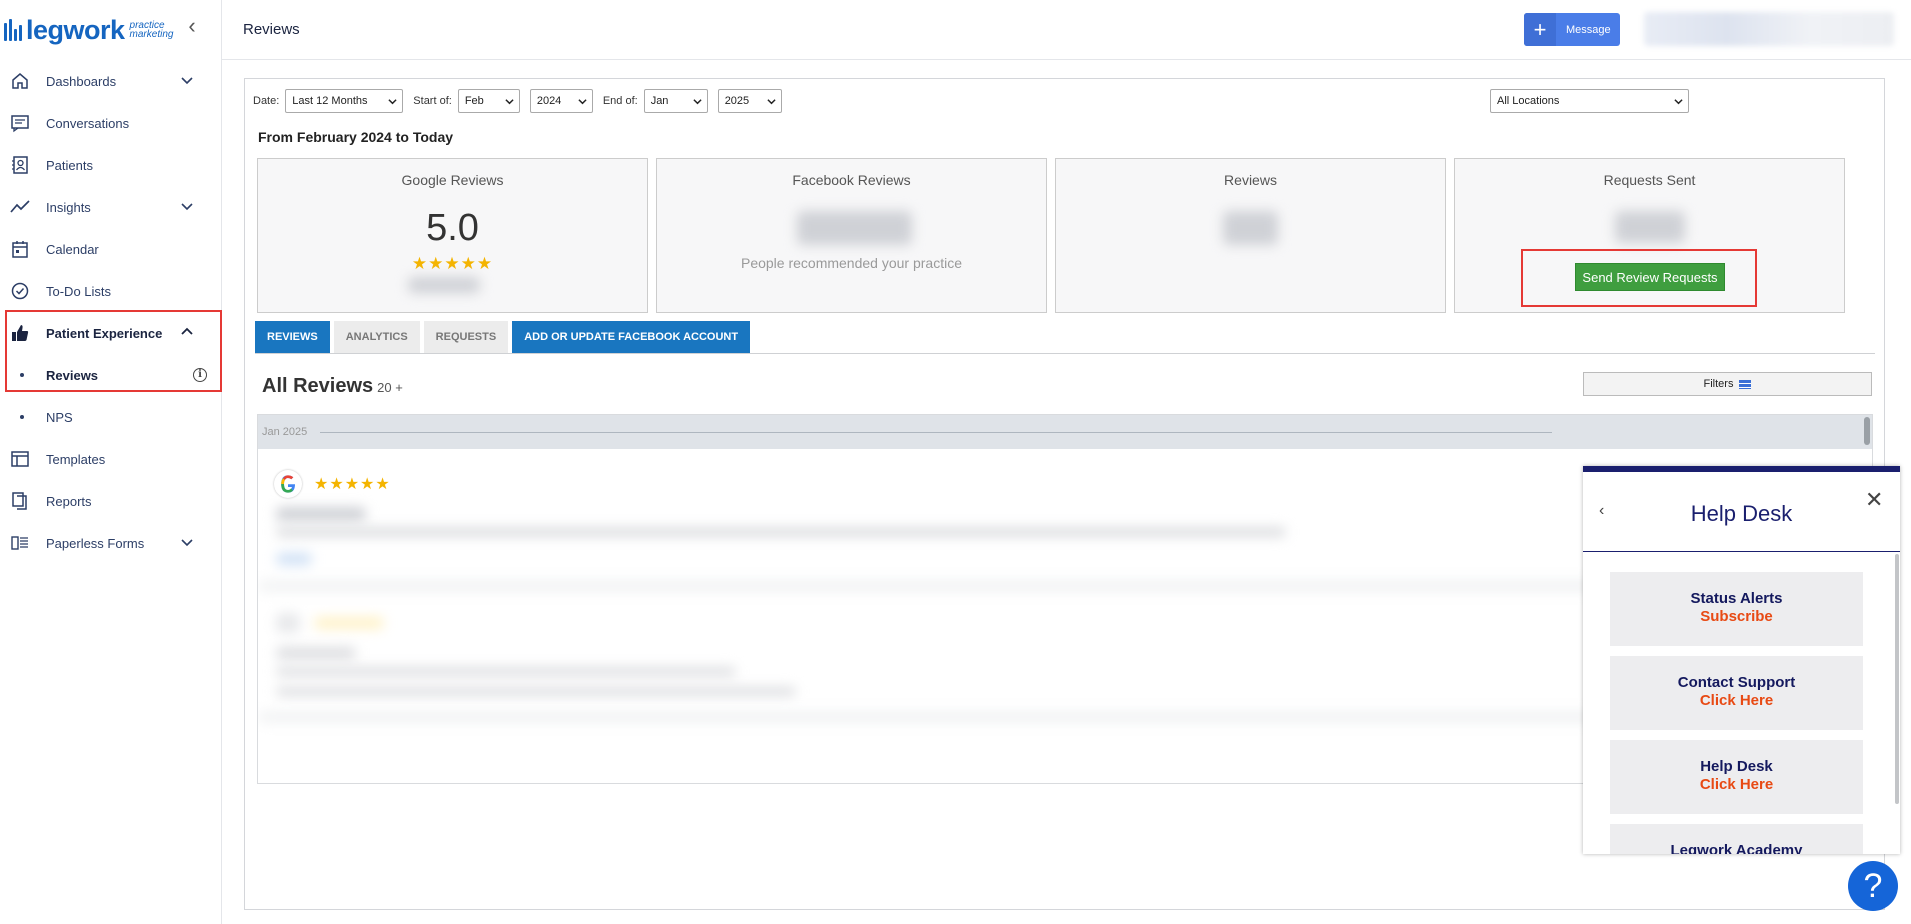 Image resolution: width=1911 pixels, height=924 pixels. What do you see at coordinates (20, 333) in the screenshot?
I see `thumbs-up-icon` at bounding box center [20, 333].